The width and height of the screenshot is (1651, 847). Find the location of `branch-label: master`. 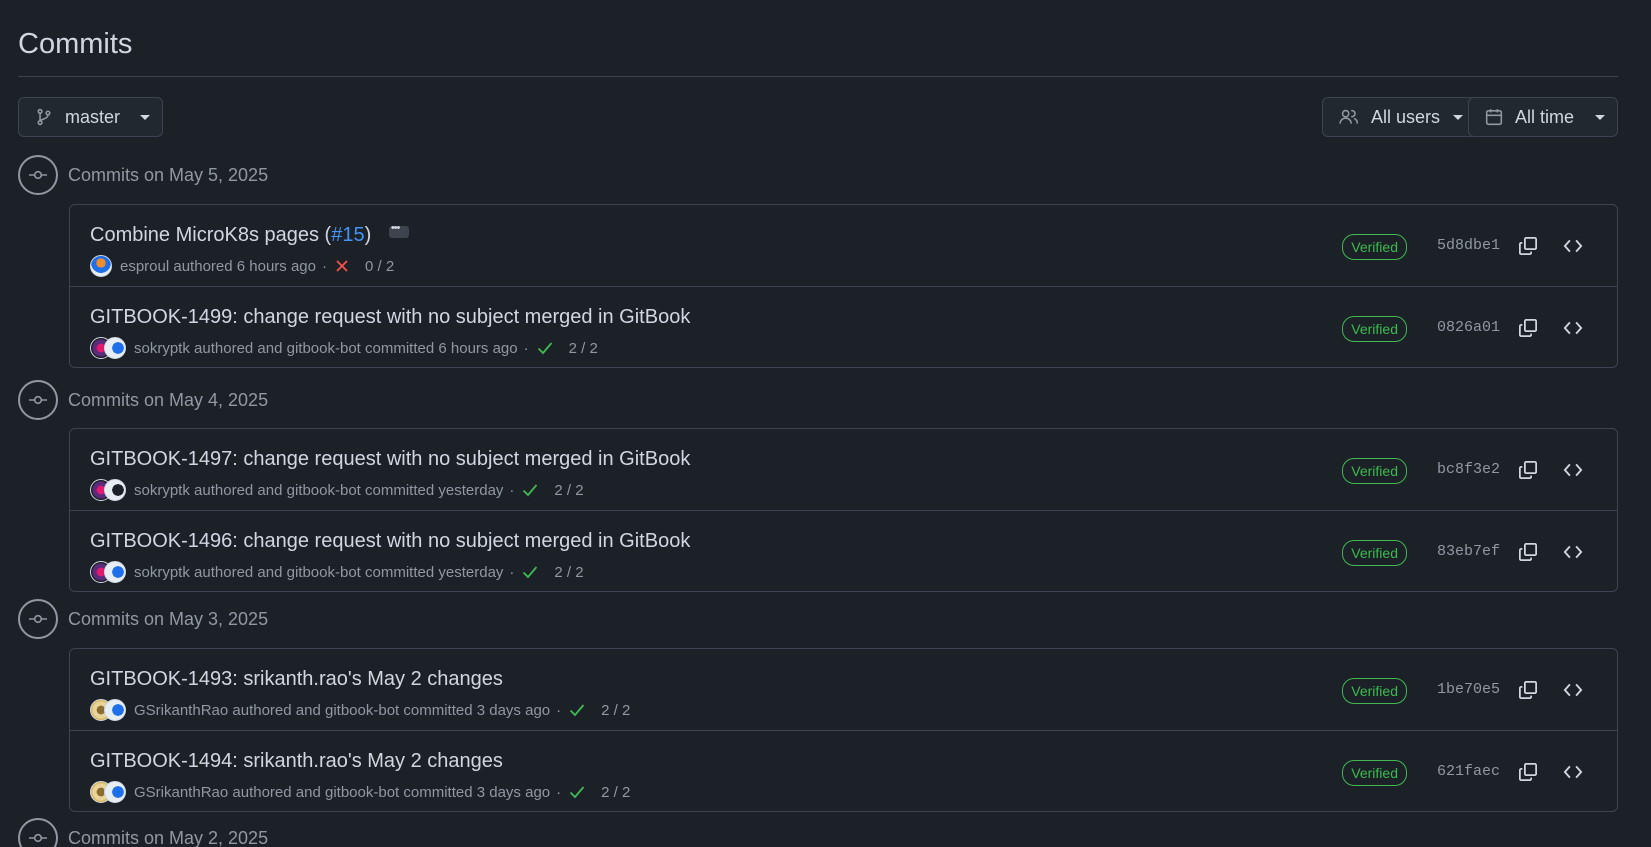

branch-label: master is located at coordinates (93, 116).